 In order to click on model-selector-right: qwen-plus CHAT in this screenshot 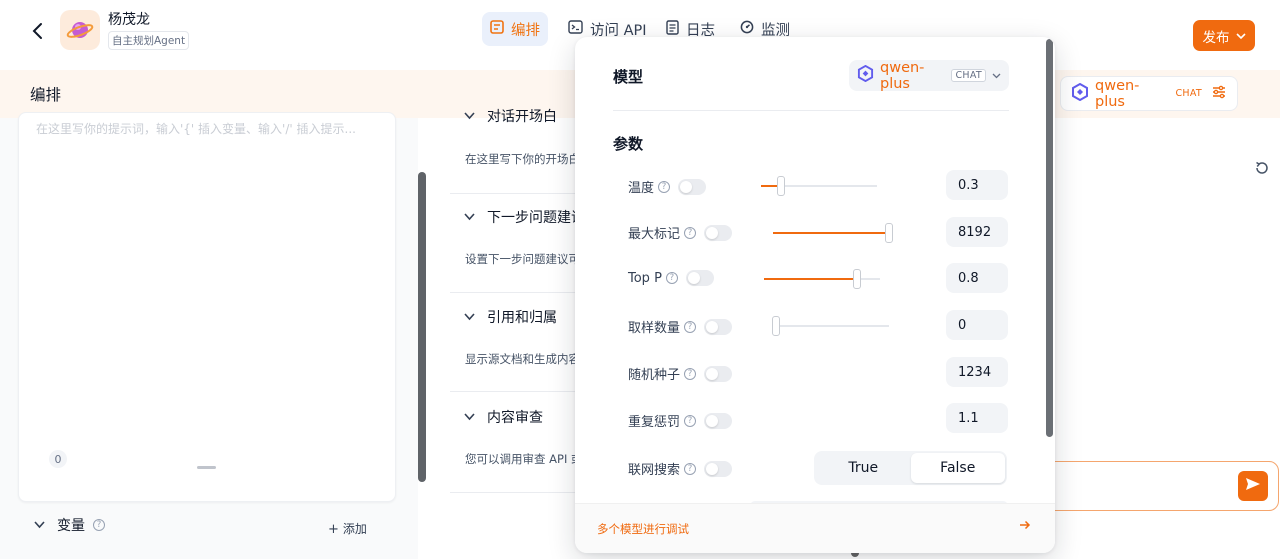, I will do `click(1149, 93)`.